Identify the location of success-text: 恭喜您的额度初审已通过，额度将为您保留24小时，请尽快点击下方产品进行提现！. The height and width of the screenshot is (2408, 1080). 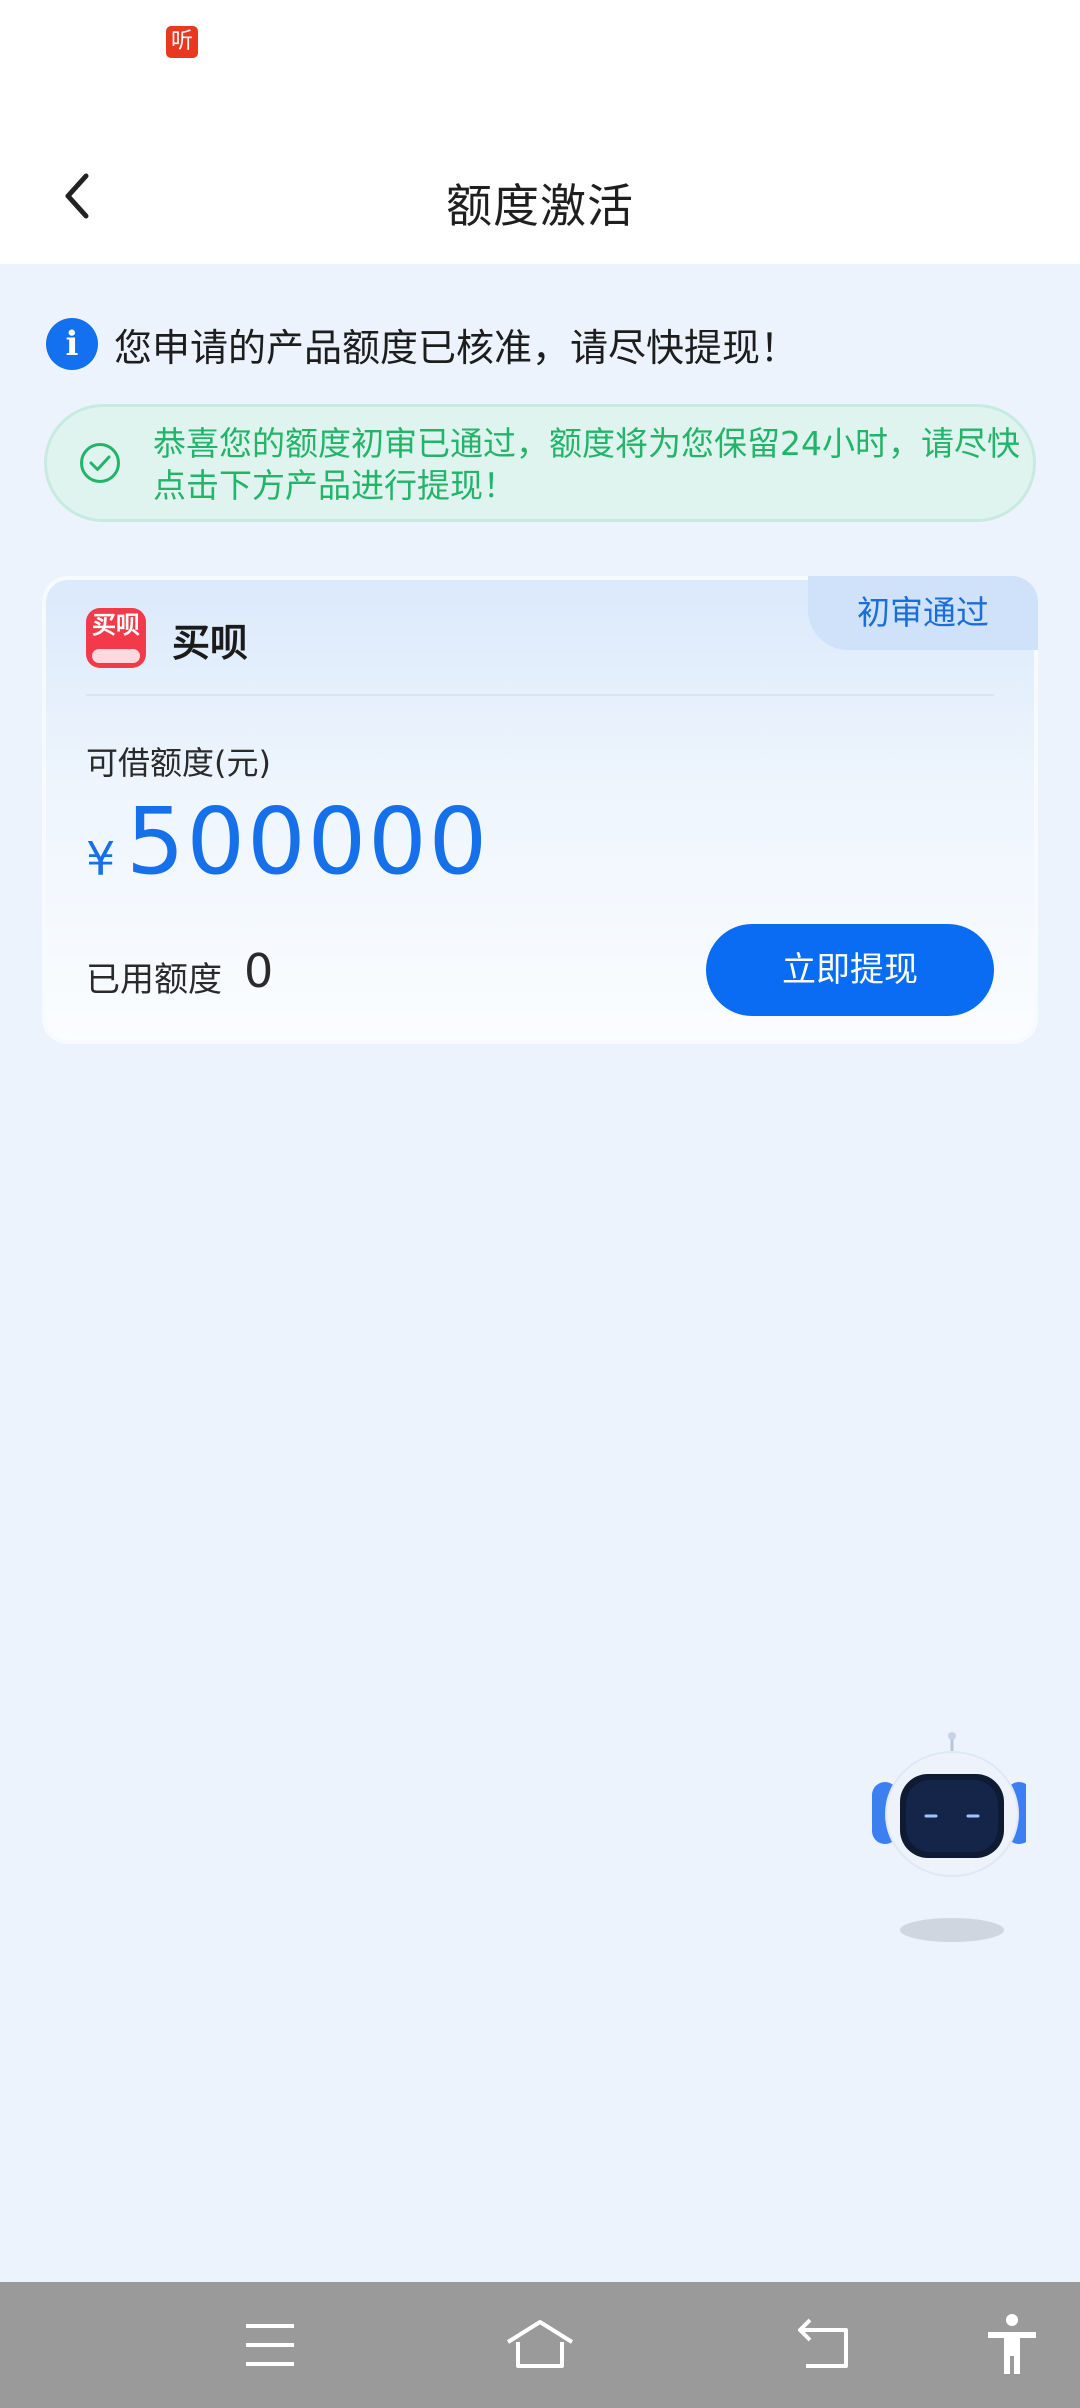
(586, 464).